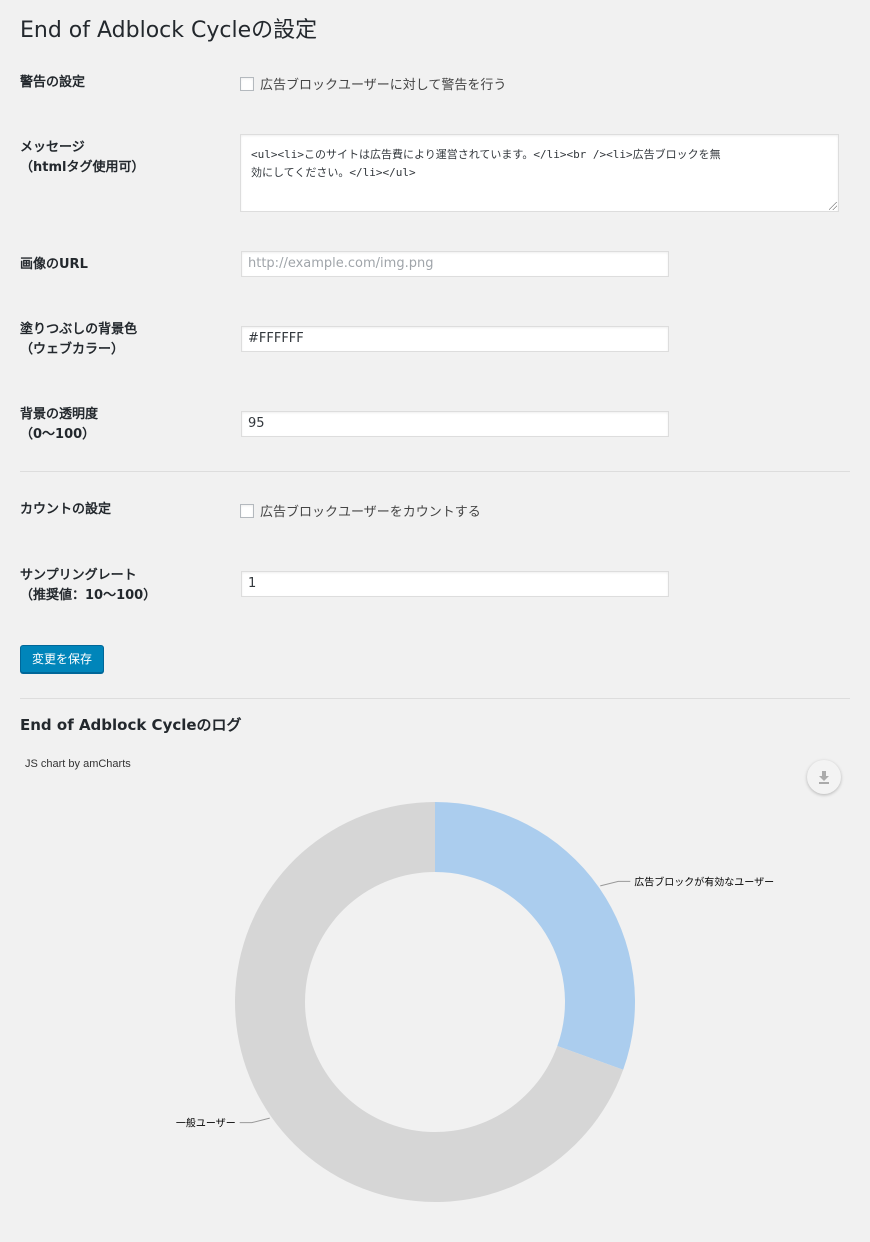 The height and width of the screenshot is (1242, 870). I want to click on opacity-input: 95, so click(455, 424).